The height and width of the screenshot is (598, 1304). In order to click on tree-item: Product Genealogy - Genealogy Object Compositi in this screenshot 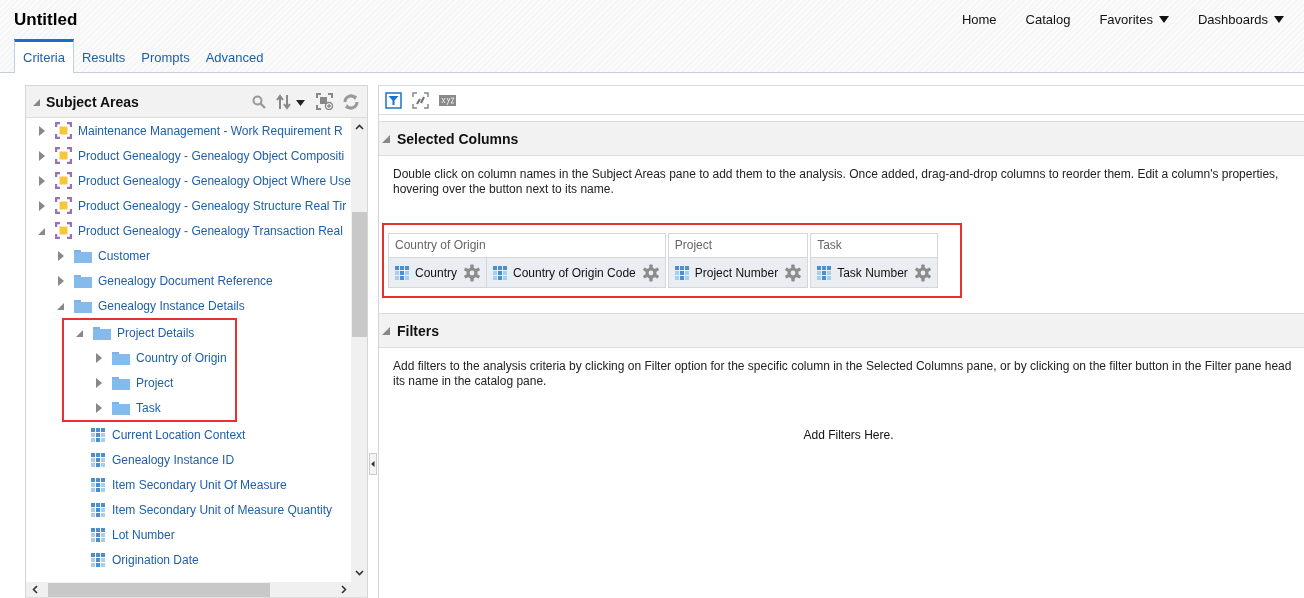, I will do `click(211, 155)`.